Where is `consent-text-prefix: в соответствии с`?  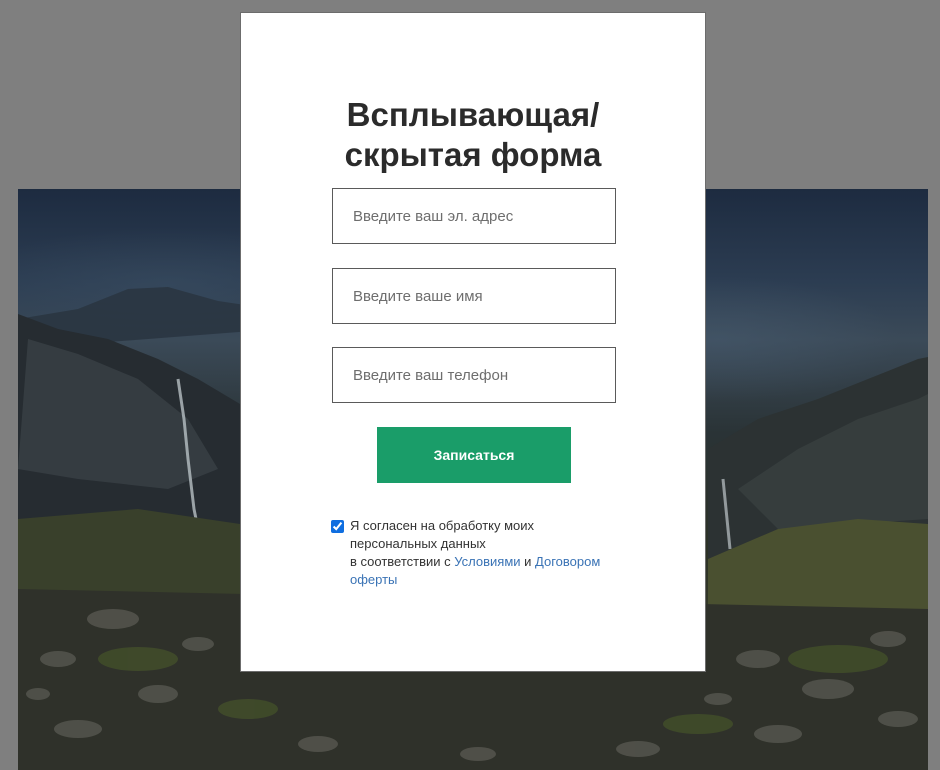
consent-text-prefix: в соответствии с is located at coordinates (402, 561).